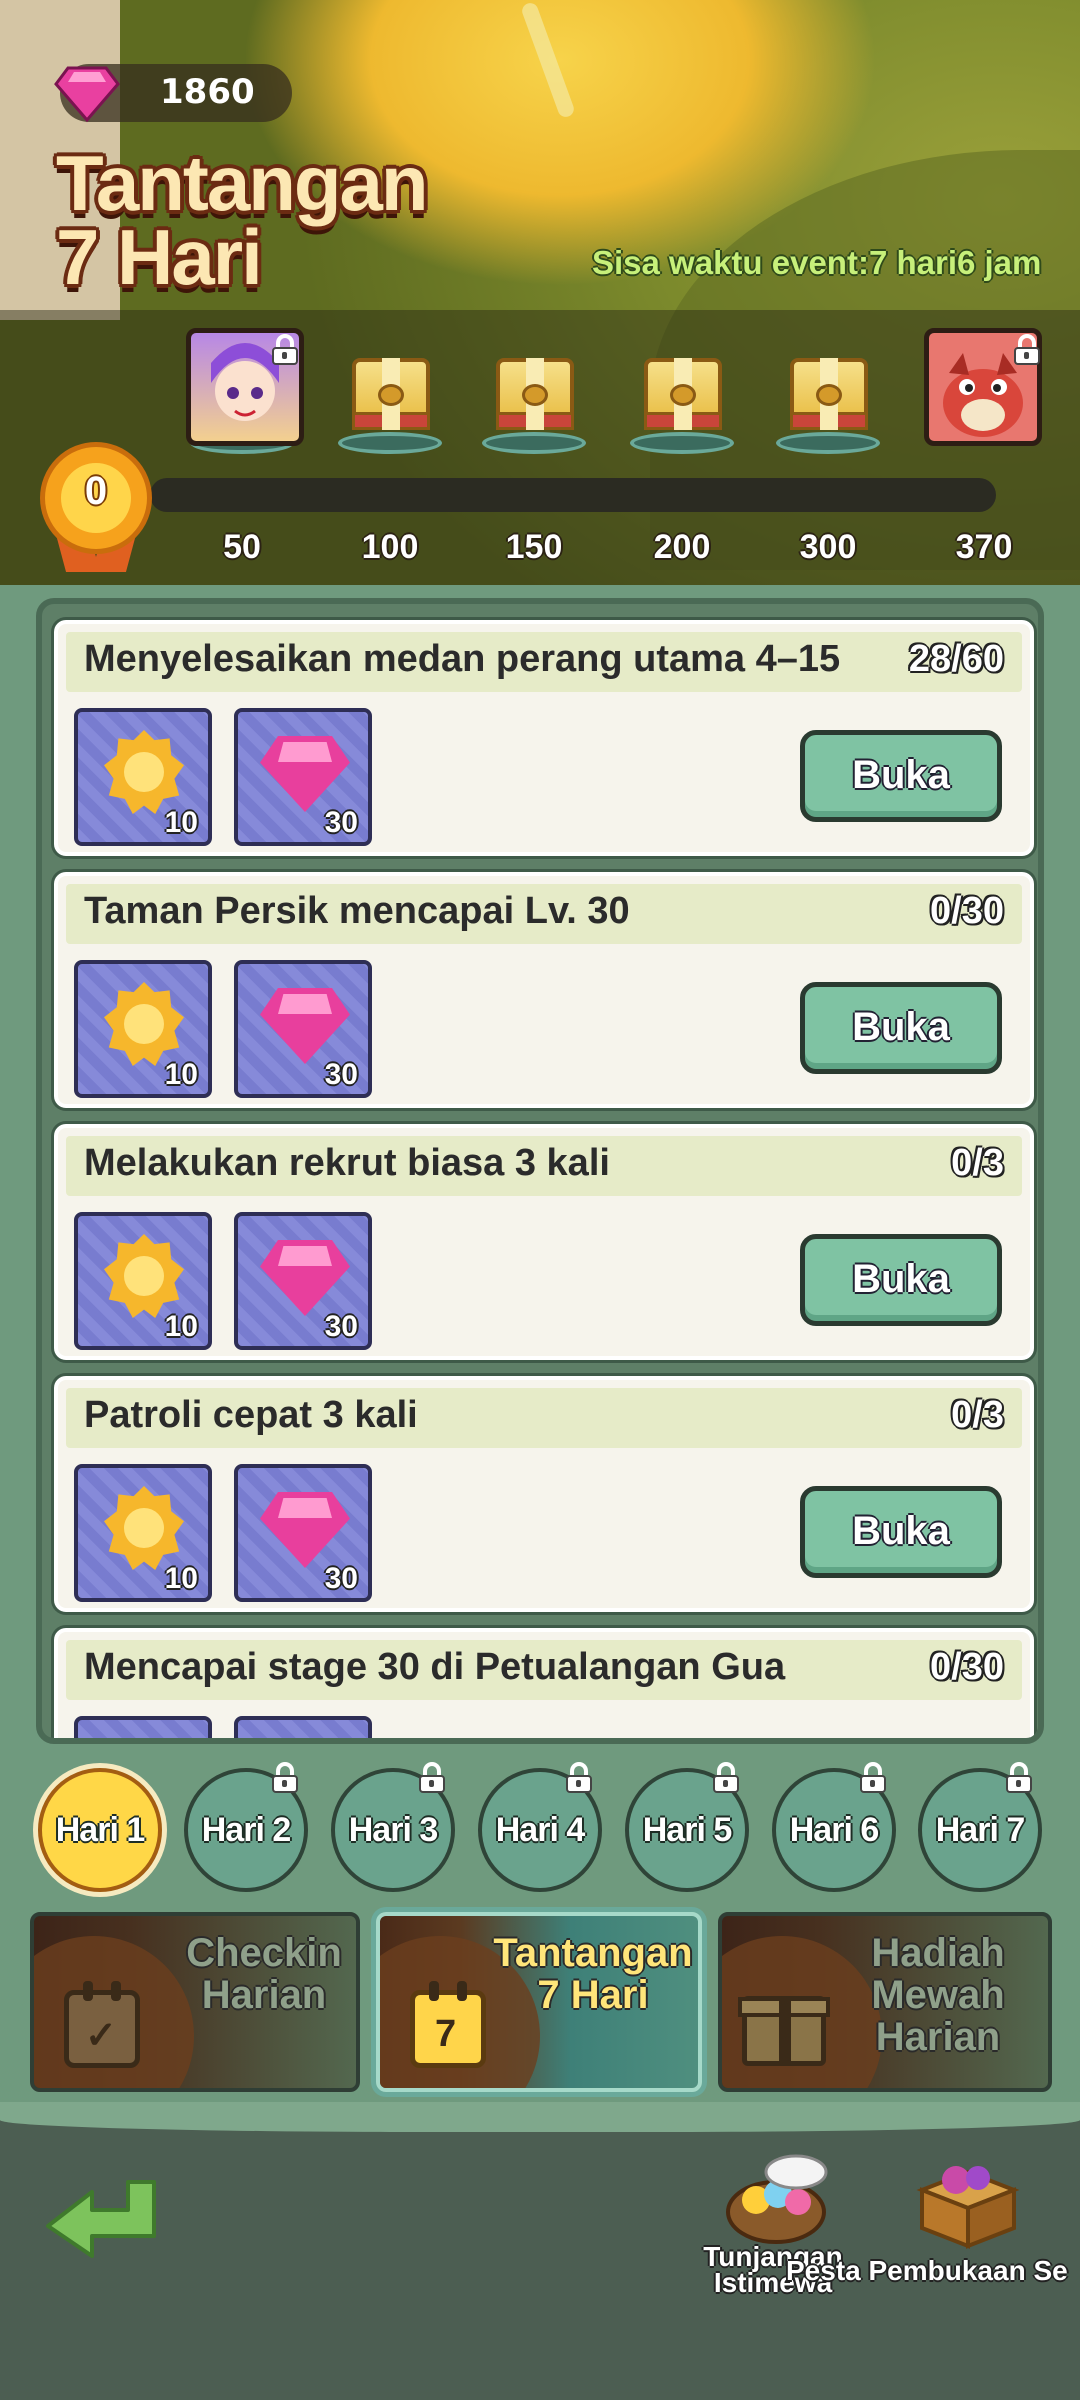  What do you see at coordinates (540, 1827) in the screenshot?
I see `tab-day-4: Hari 4` at bounding box center [540, 1827].